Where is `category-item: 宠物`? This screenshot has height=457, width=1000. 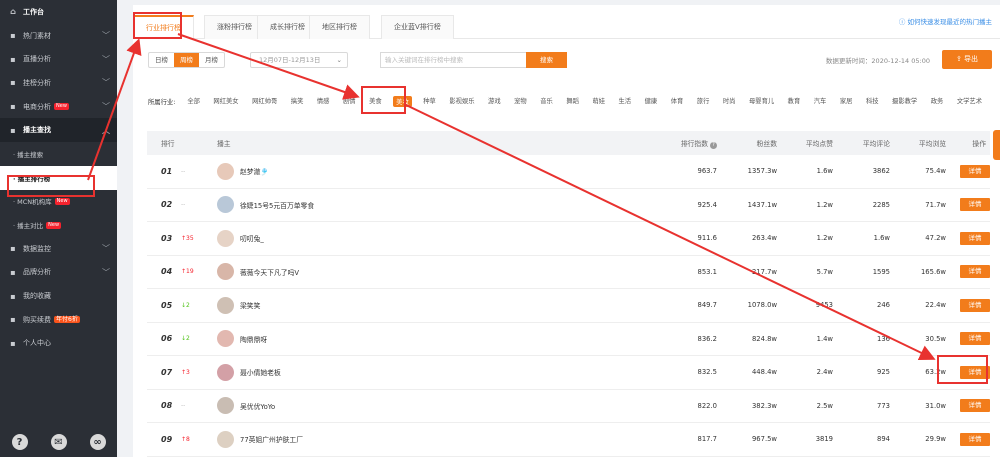
category-item: 宠物 is located at coordinates (520, 101).